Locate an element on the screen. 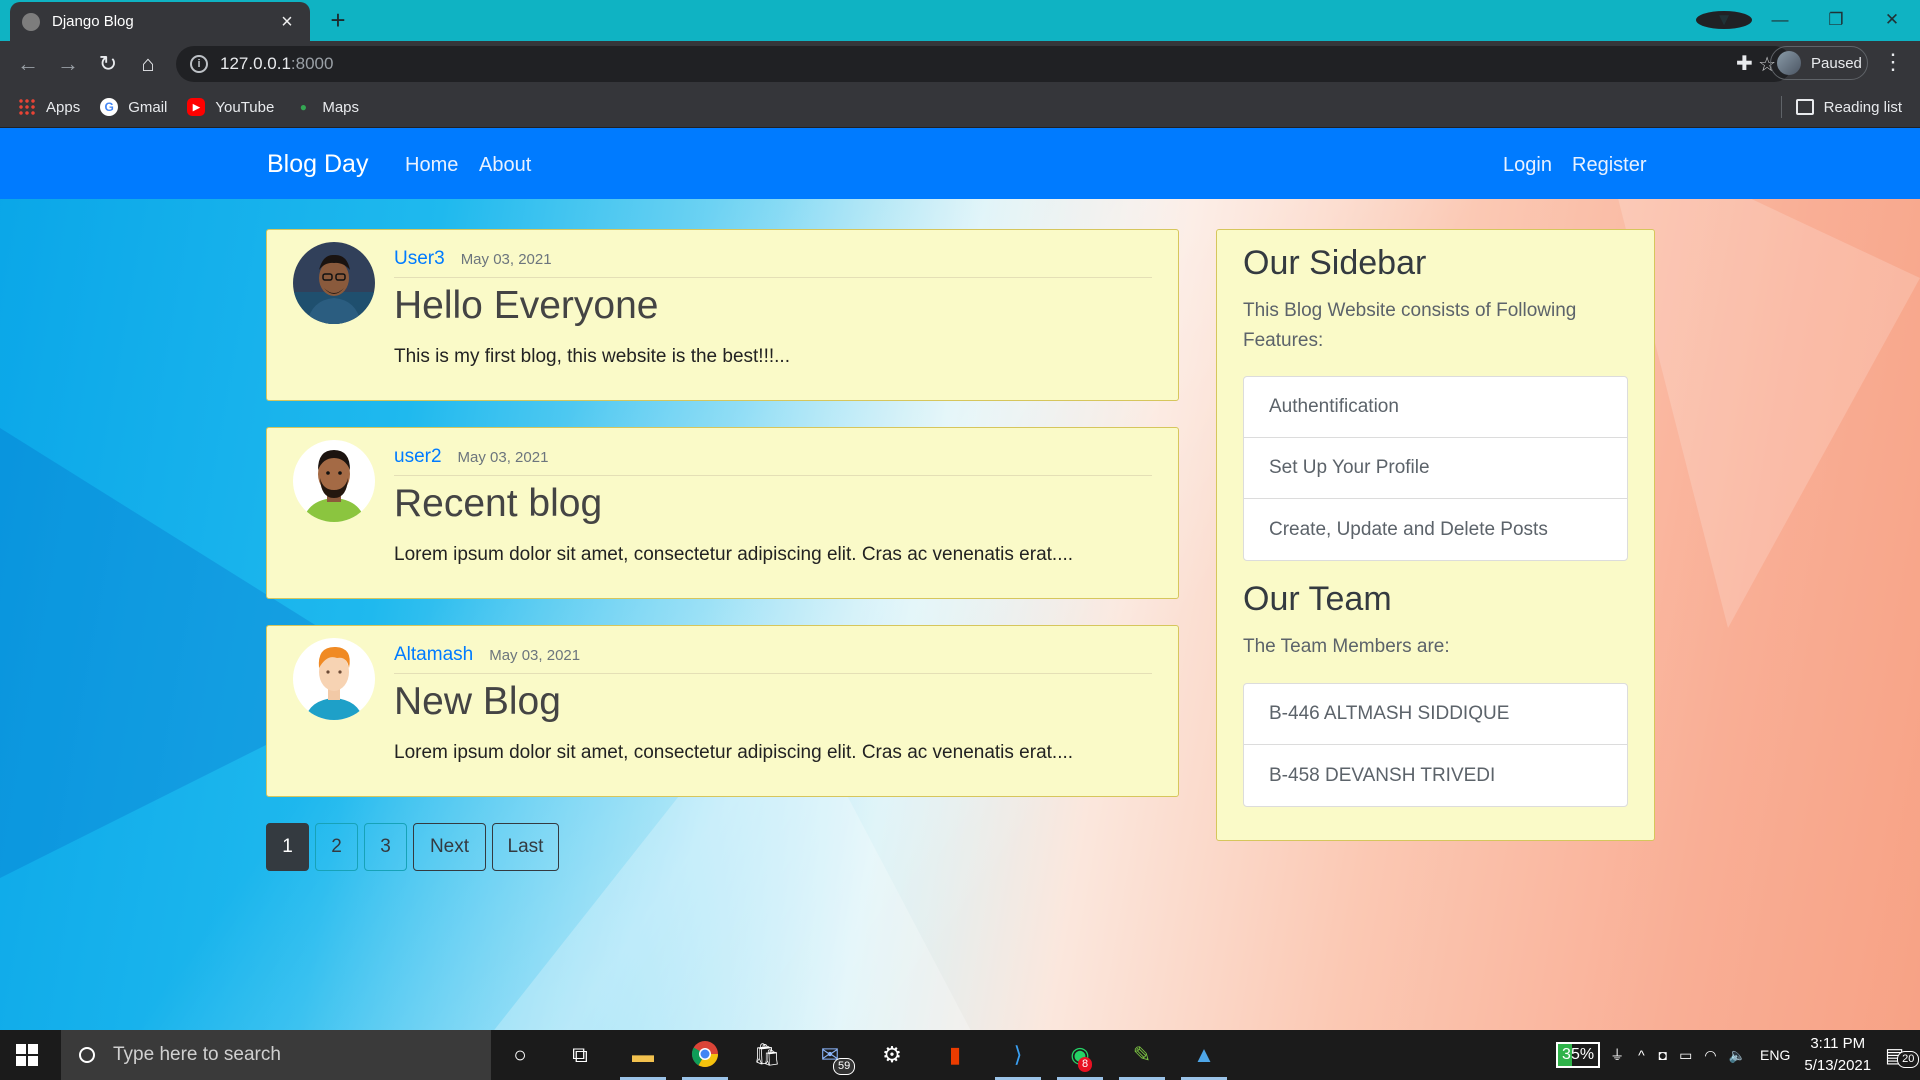 Image resolution: width=1920 pixels, height=1080 pixels. back-icon: ← is located at coordinates (28, 64).